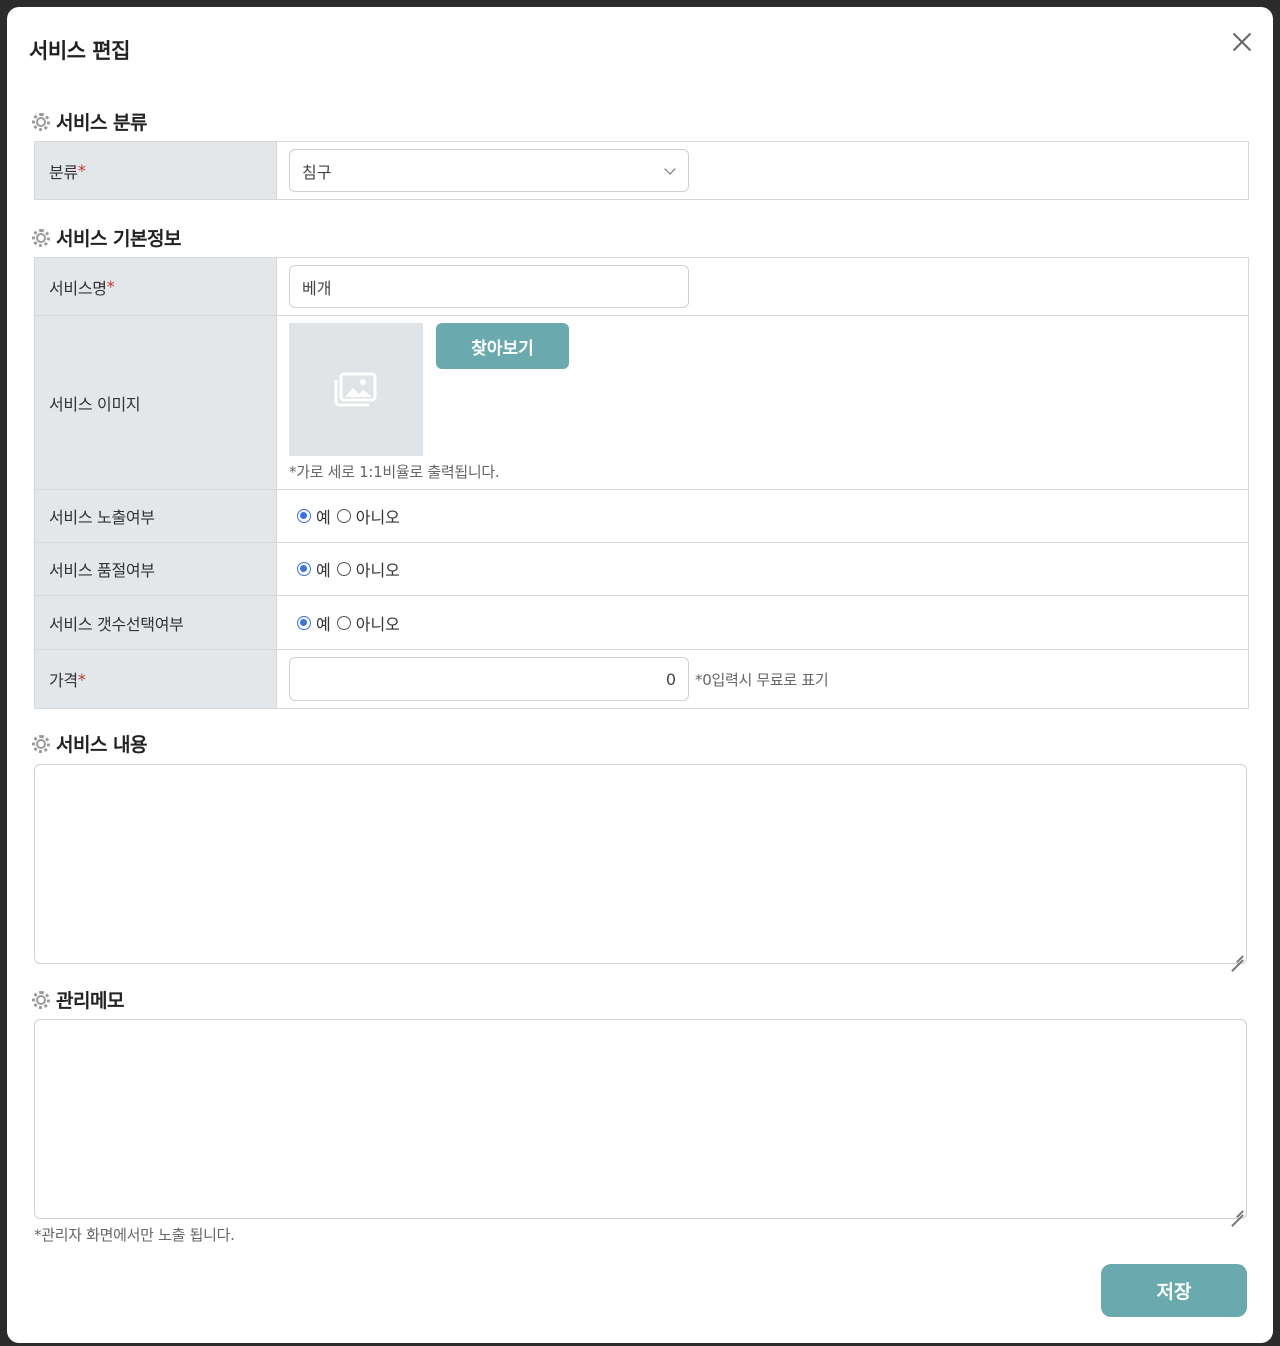 Image resolution: width=1280 pixels, height=1346 pixels. Describe the element at coordinates (156, 170) in the screenshot. I see `category-label-cell: 분류 *` at that location.